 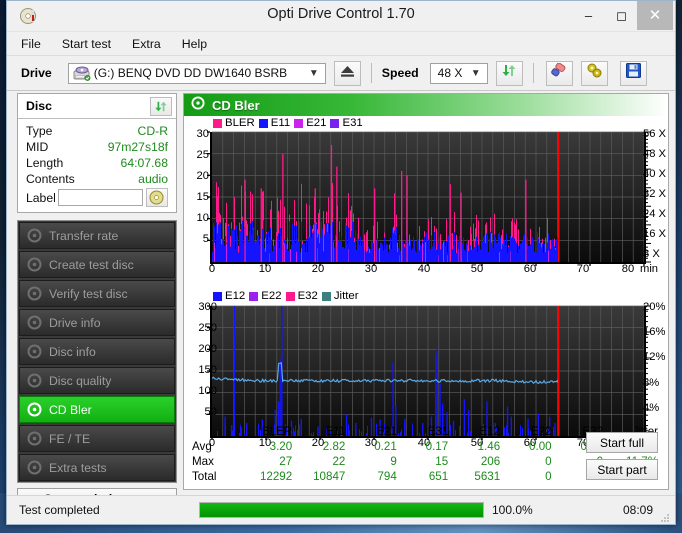 I want to click on y2-tick: 12%, so click(x=654, y=357).